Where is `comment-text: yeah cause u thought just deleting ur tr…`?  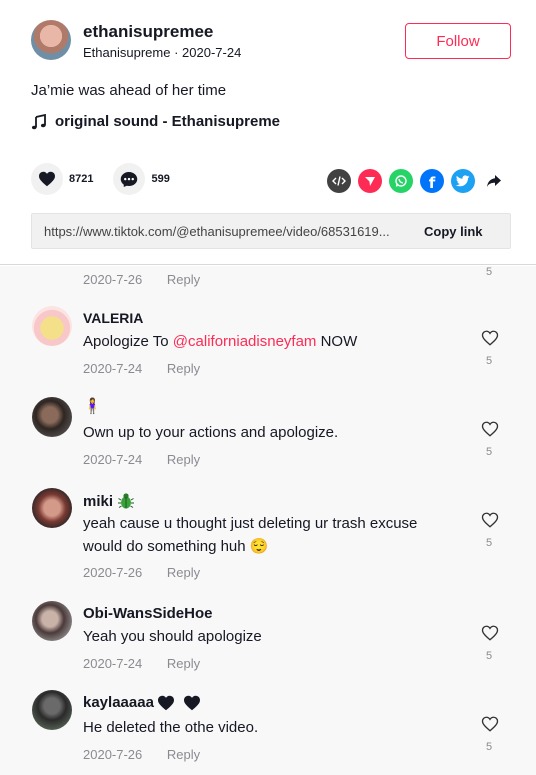 comment-text: yeah cause u thought just deleting ur tr… is located at coordinates (250, 535).